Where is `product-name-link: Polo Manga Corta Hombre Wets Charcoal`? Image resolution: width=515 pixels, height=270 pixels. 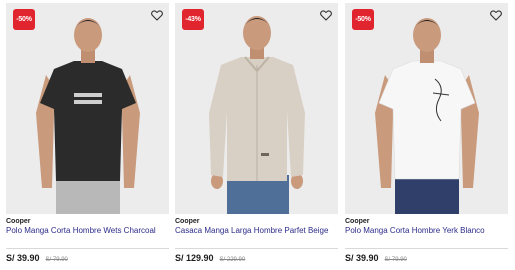
product-name-link: Polo Manga Corta Hombre Wets Charcoal is located at coordinates (87, 236).